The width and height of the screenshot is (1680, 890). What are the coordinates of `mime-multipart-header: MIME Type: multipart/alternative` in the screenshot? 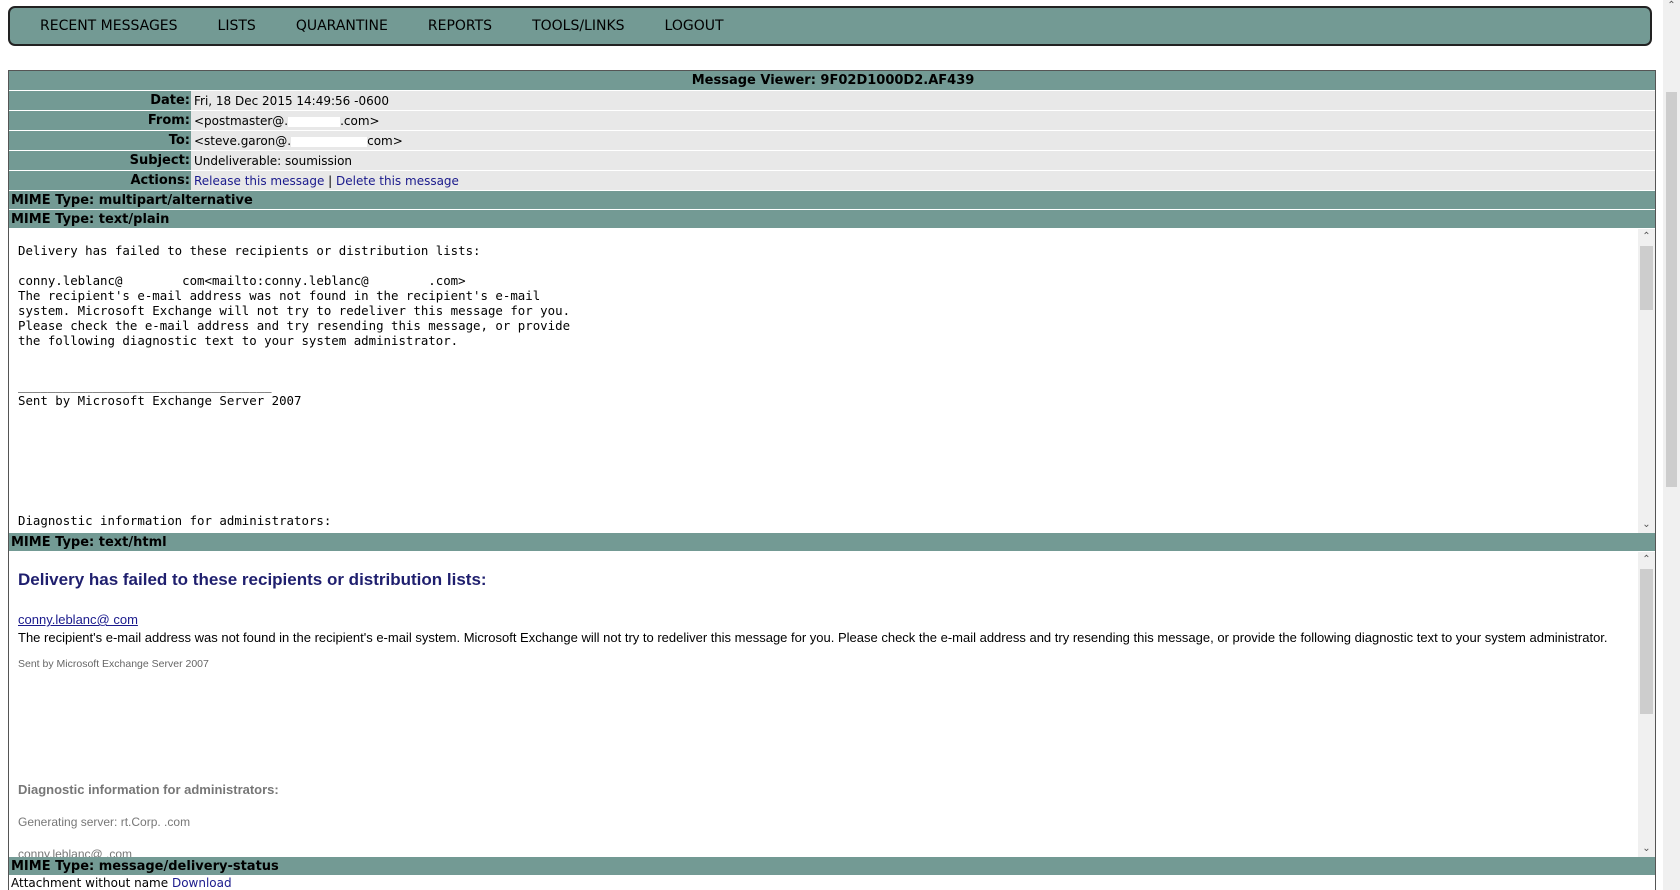 It's located at (832, 200).